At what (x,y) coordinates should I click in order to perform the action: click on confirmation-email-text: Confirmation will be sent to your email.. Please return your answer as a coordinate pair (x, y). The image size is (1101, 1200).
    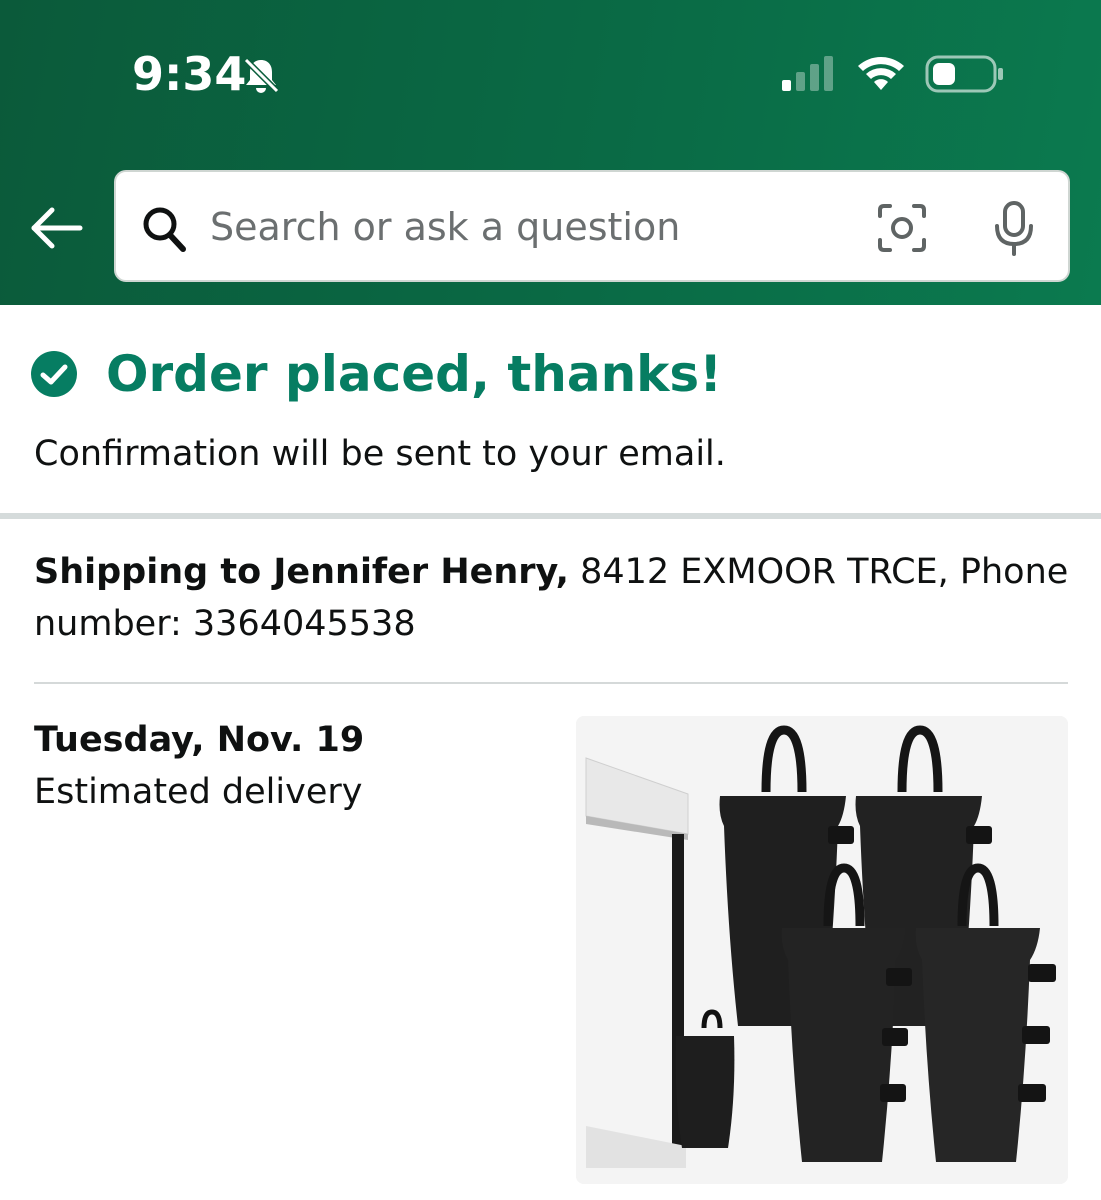
    Looking at the image, I should click on (380, 454).